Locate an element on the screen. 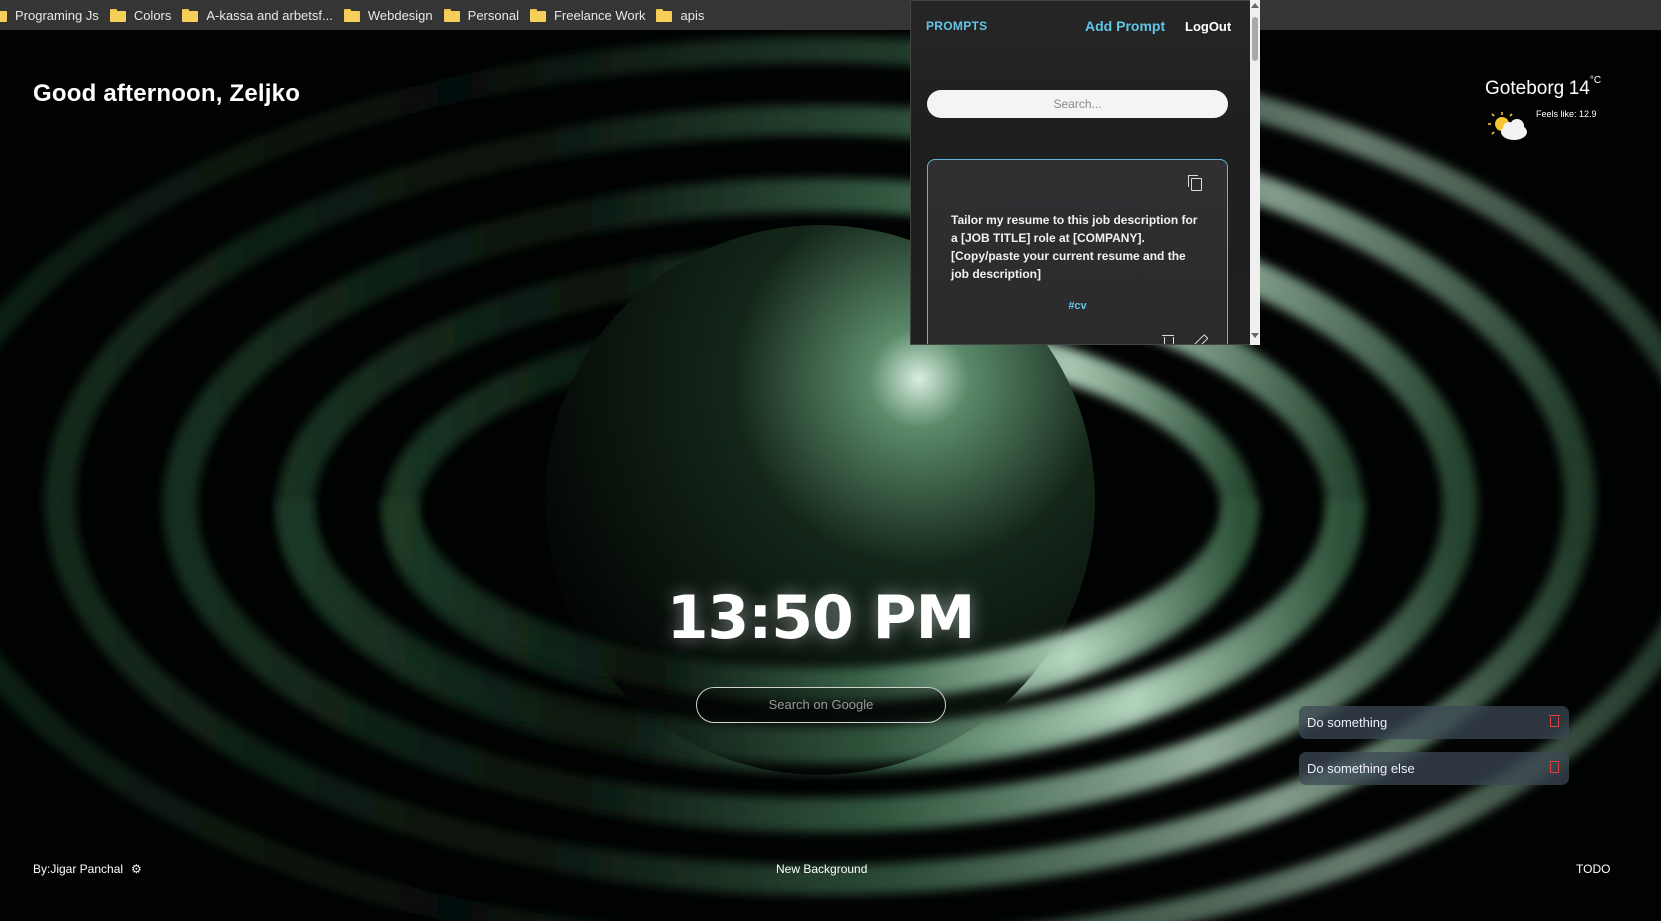 Image resolution: width=1661 pixels, height=921 pixels. todo-item-label: Do something else is located at coordinates (1361, 768).